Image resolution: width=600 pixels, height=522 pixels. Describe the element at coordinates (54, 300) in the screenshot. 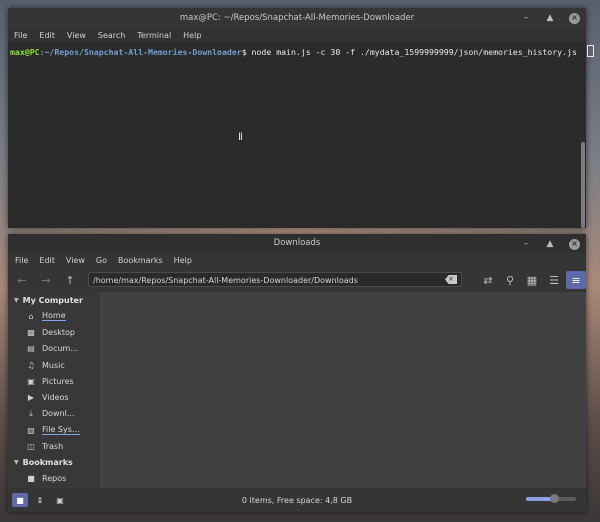

I see `my-computer-header: ▼ My Computer` at that location.